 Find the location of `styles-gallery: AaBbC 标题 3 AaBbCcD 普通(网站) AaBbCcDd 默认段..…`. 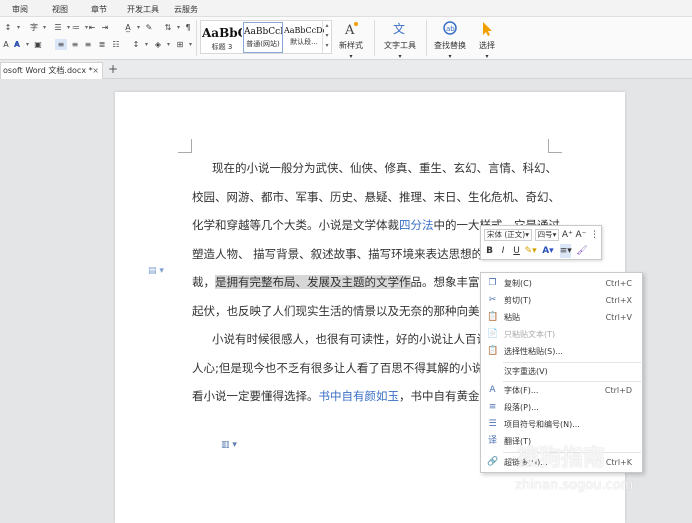

styles-gallery: AaBbC 标题 3 AaBbCcD 普通(网站) AaBbCcDd 默认段..… is located at coordinates (266, 37).